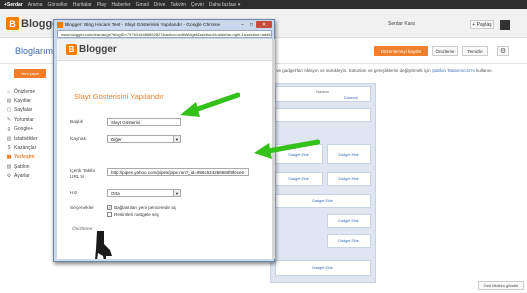  What do you see at coordinates (22, 166) in the screenshot?
I see `sidebar-item-label: Şablon` at bounding box center [22, 166].